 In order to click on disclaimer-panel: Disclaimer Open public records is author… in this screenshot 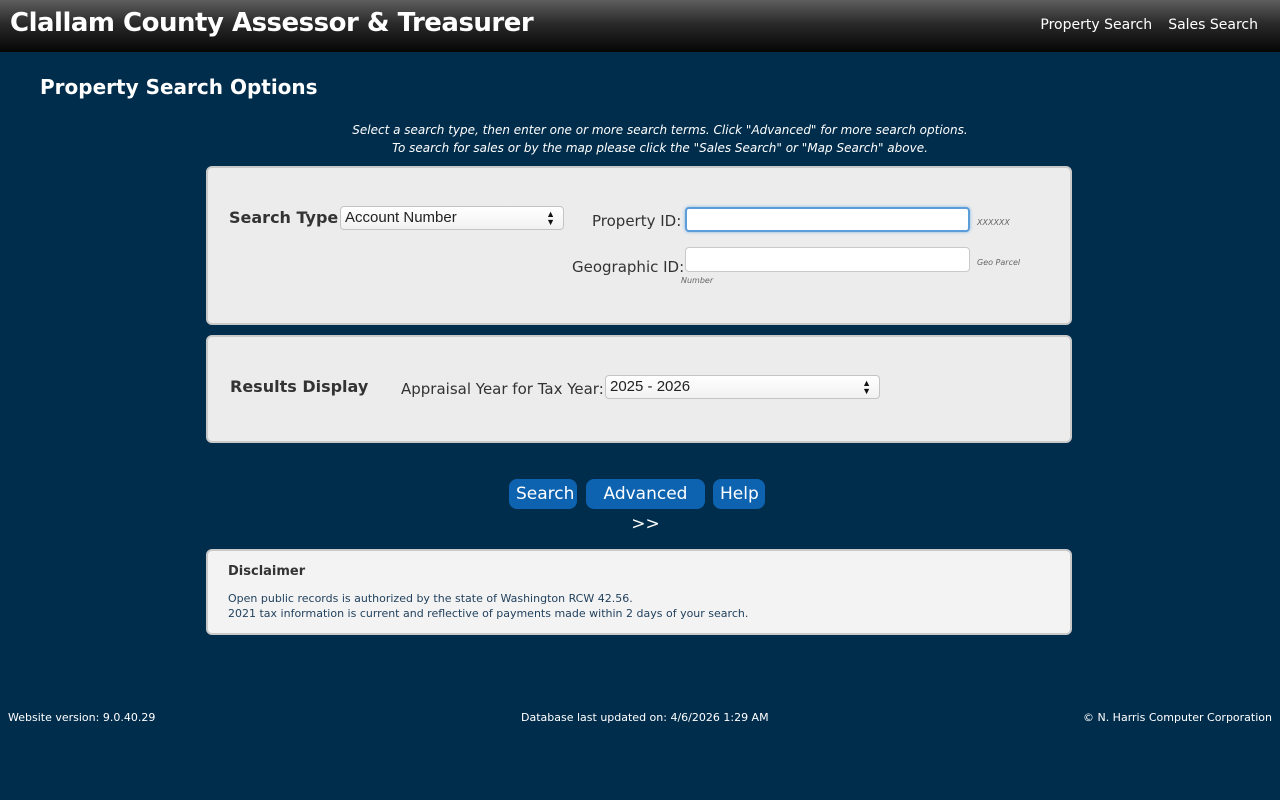, I will do `click(639, 592)`.